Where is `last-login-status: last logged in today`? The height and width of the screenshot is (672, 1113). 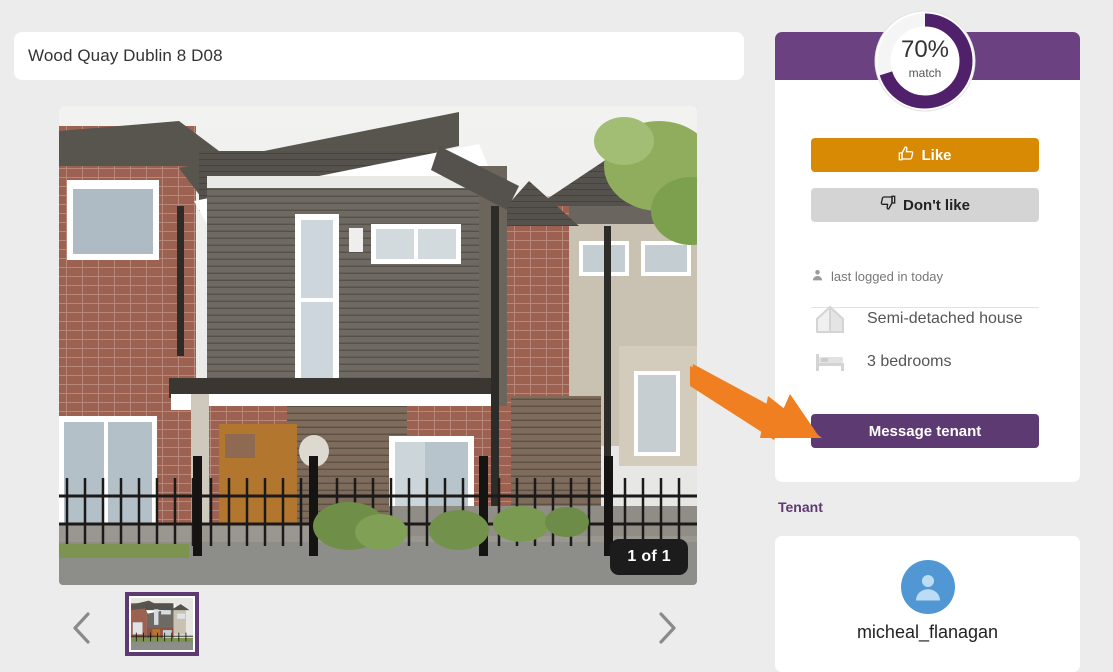
last-login-status: last logged in today is located at coordinates (877, 276).